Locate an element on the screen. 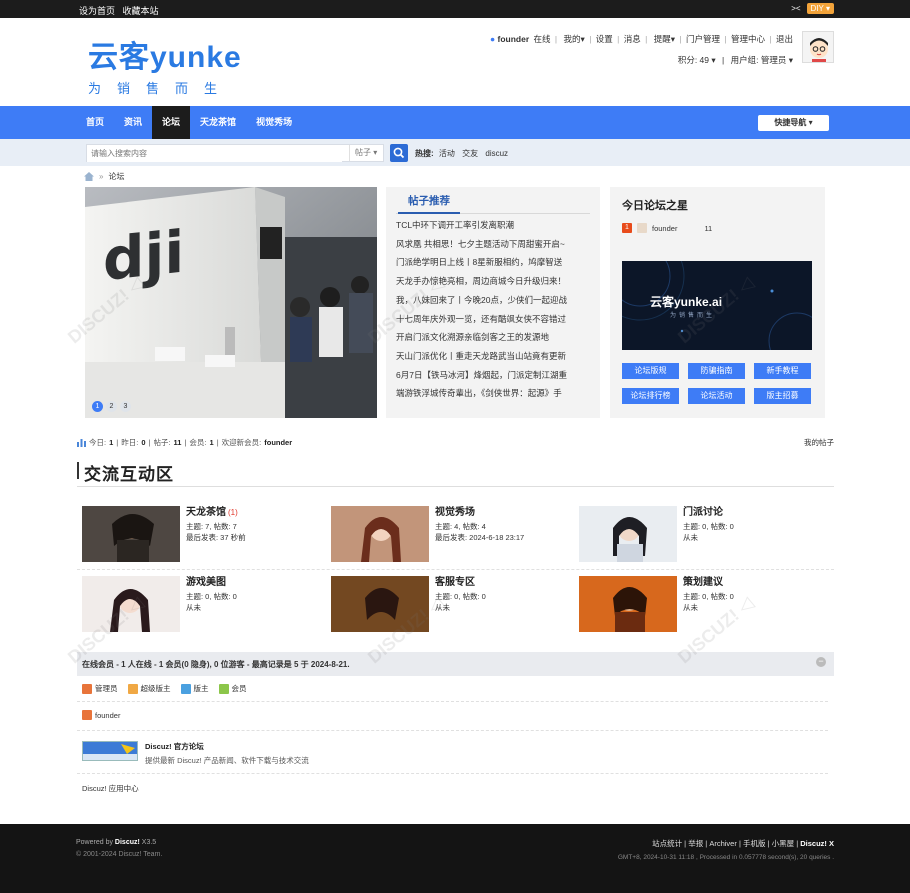  forum-rules-button: 论坛版规 is located at coordinates (650, 371).